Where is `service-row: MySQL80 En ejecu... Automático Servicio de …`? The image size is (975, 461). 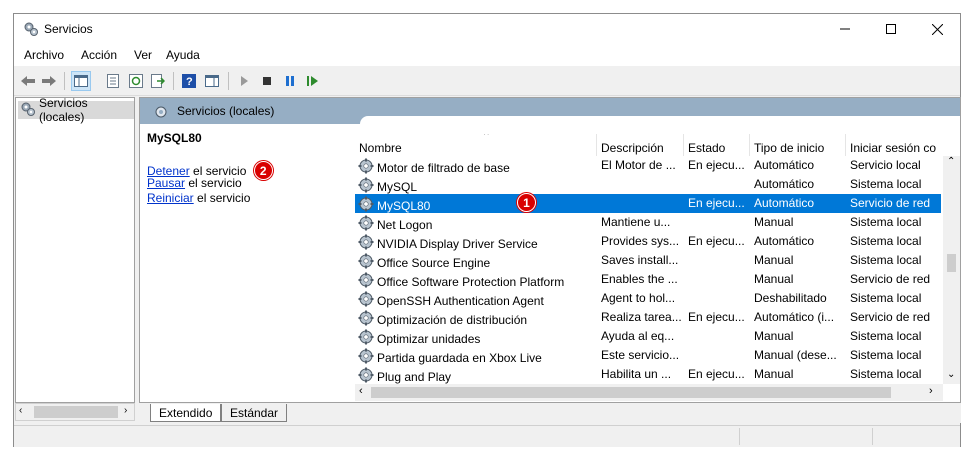
service-row: MySQL80 En ejecu... Automático Servicio de … is located at coordinates (648, 203).